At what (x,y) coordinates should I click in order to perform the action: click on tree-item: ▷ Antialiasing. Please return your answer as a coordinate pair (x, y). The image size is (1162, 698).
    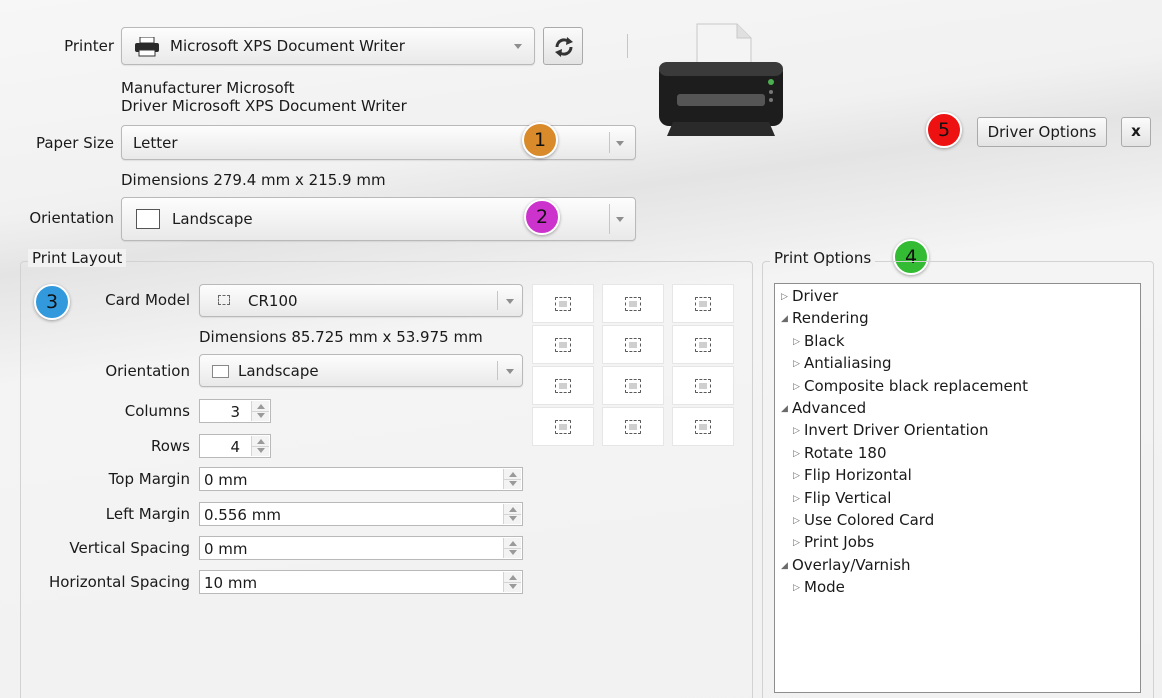
    Looking at the image, I should click on (842, 363).